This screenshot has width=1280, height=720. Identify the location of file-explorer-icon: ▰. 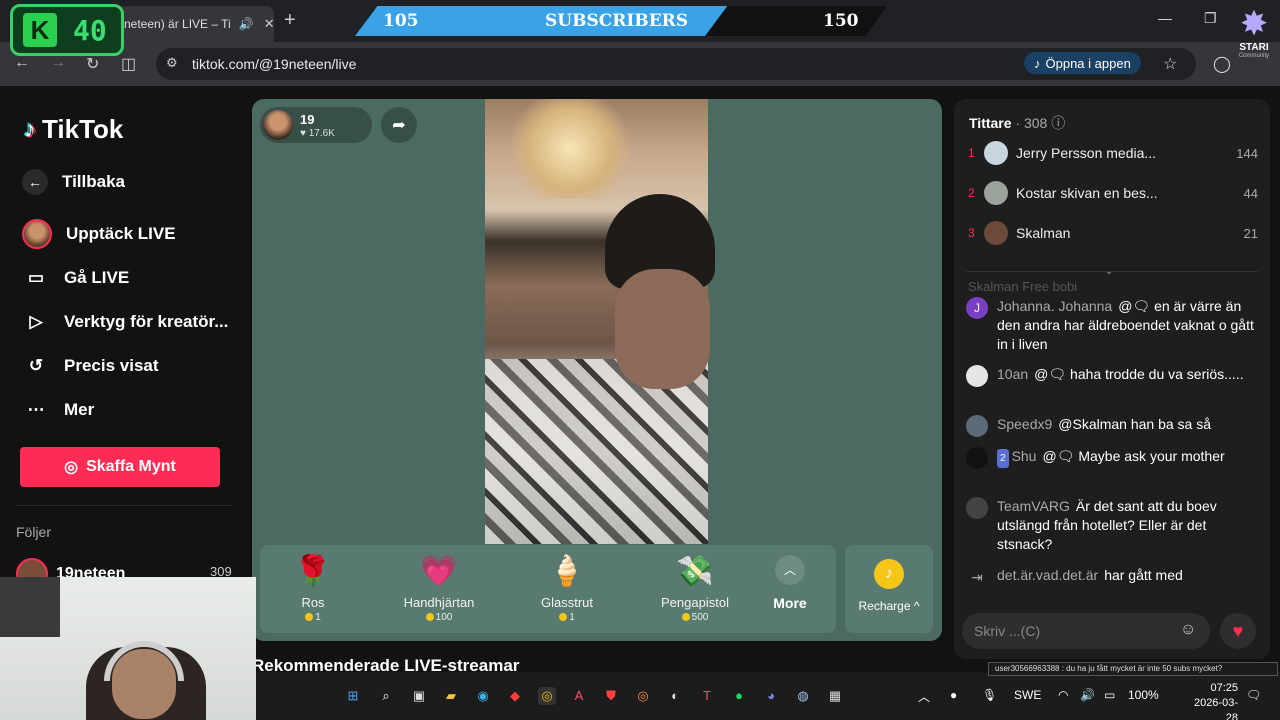
(451, 696).